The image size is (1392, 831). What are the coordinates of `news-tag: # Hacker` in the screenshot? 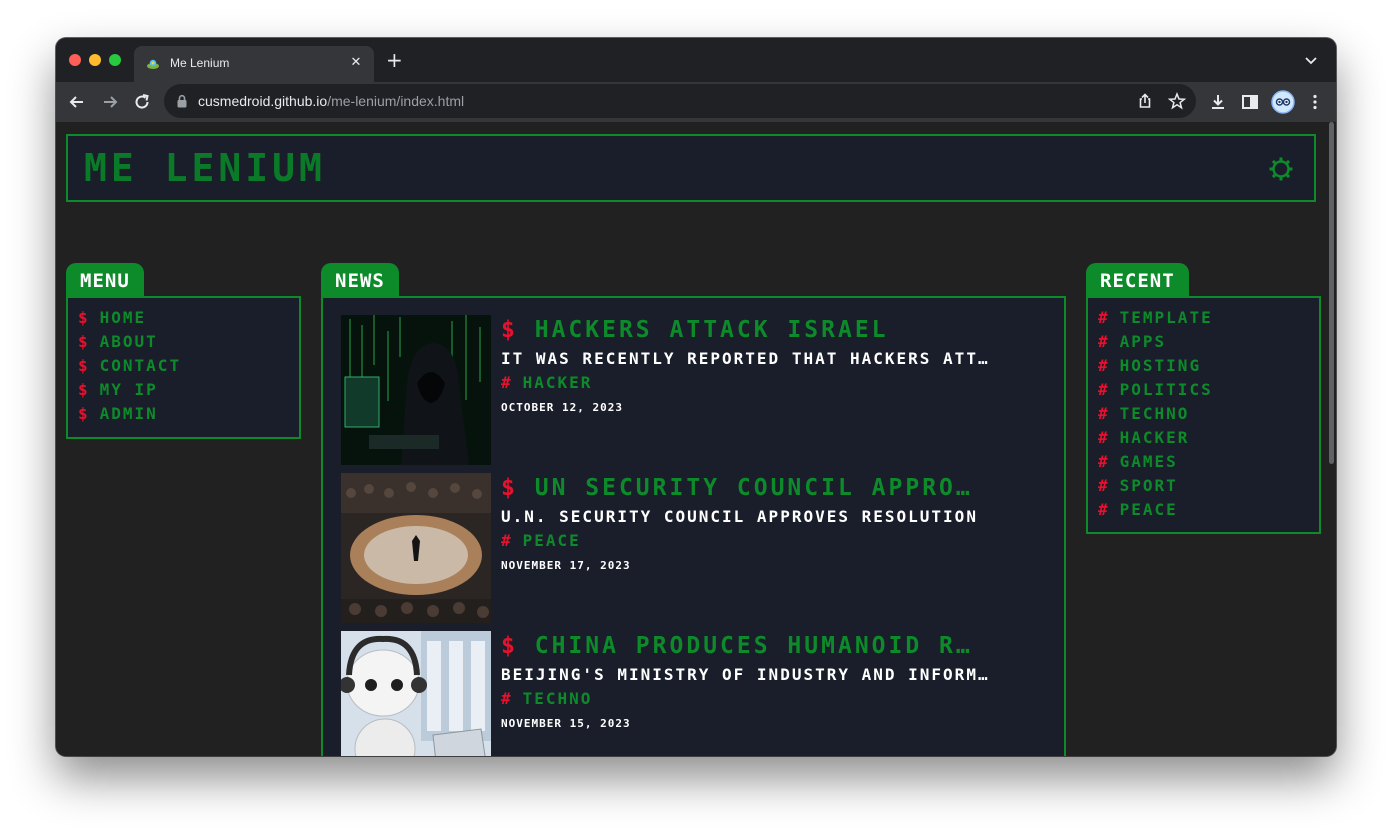 It's located at (546, 382).